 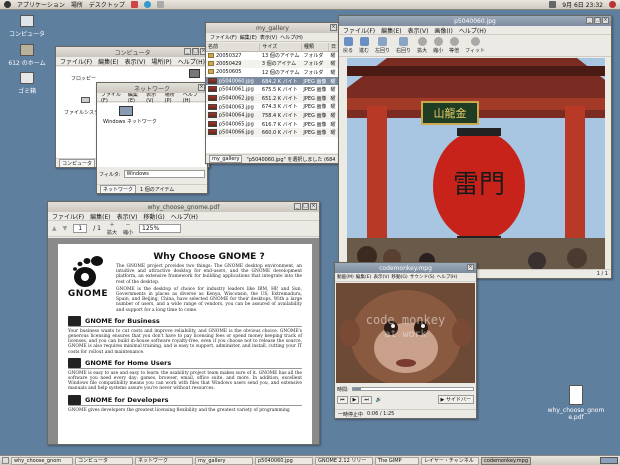 I want to click on seek-slider, so click(x=412, y=389).